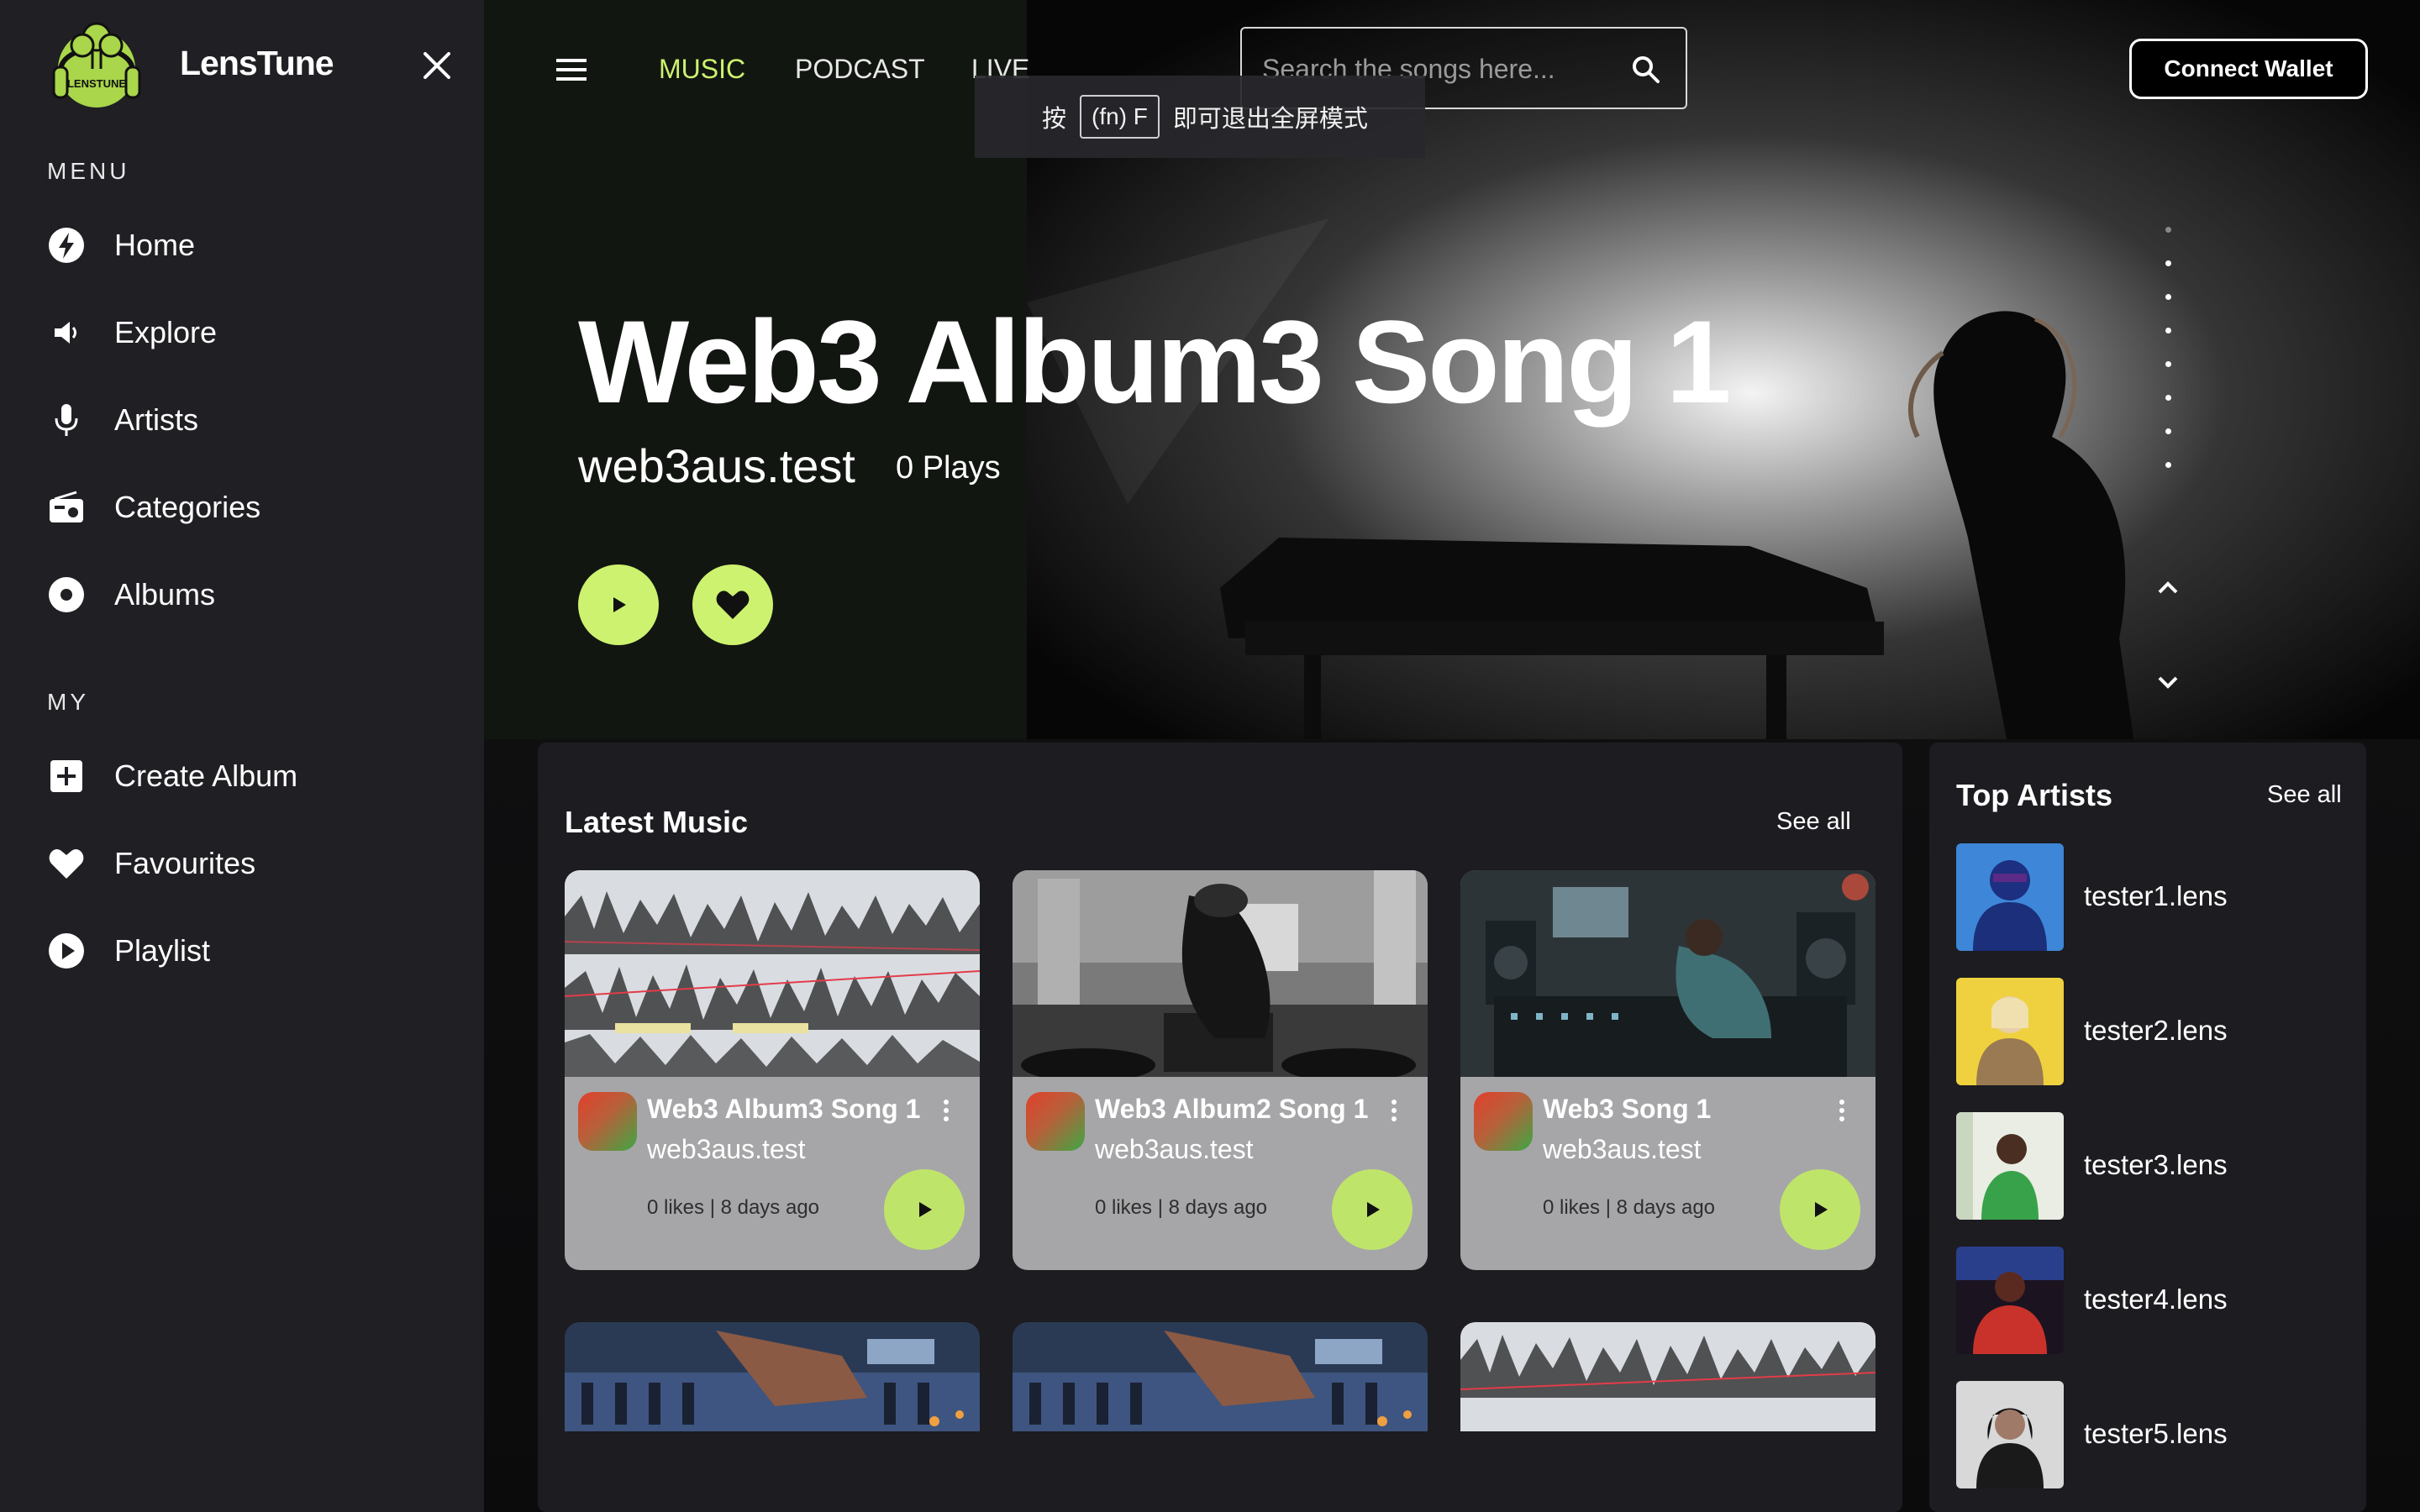  I want to click on sidebar-item-label: Create Album, so click(206, 776).